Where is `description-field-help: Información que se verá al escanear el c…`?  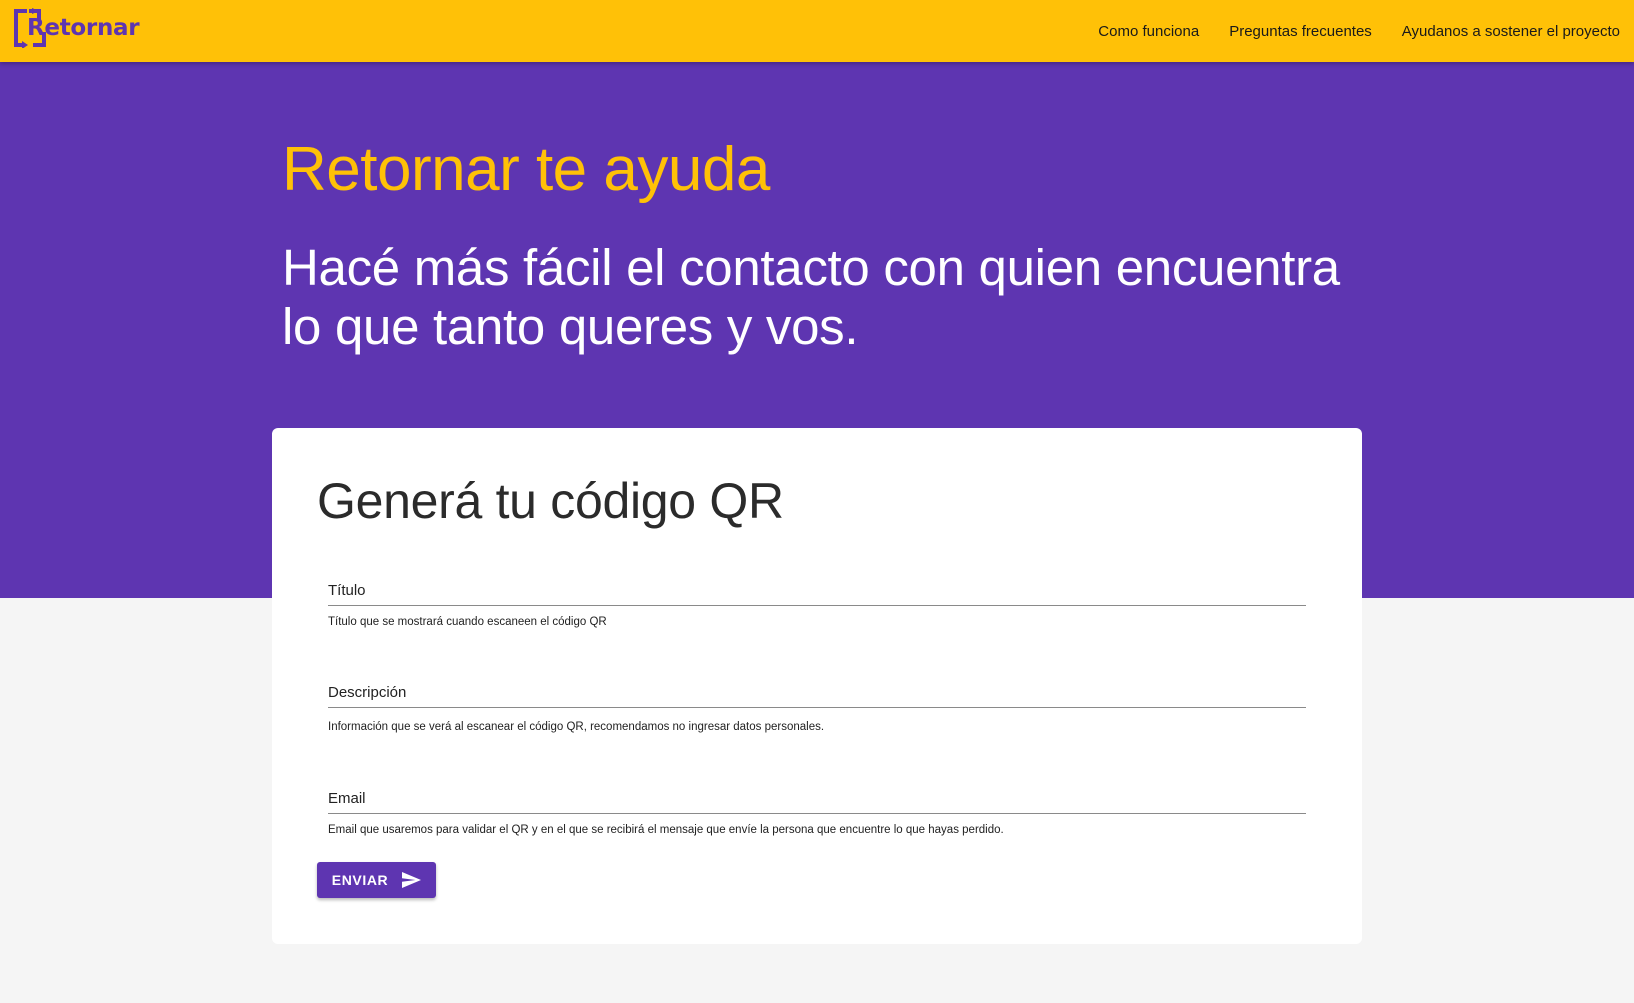 description-field-help: Información que se verá al escanear el c… is located at coordinates (576, 727).